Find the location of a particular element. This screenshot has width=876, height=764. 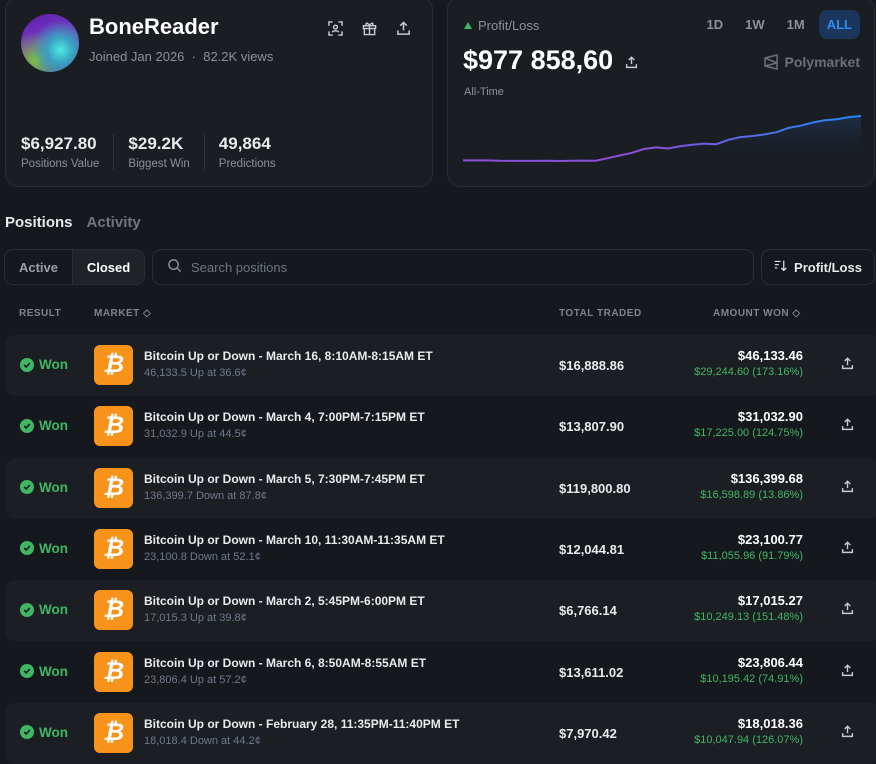

filter-active: Active is located at coordinates (39, 267).